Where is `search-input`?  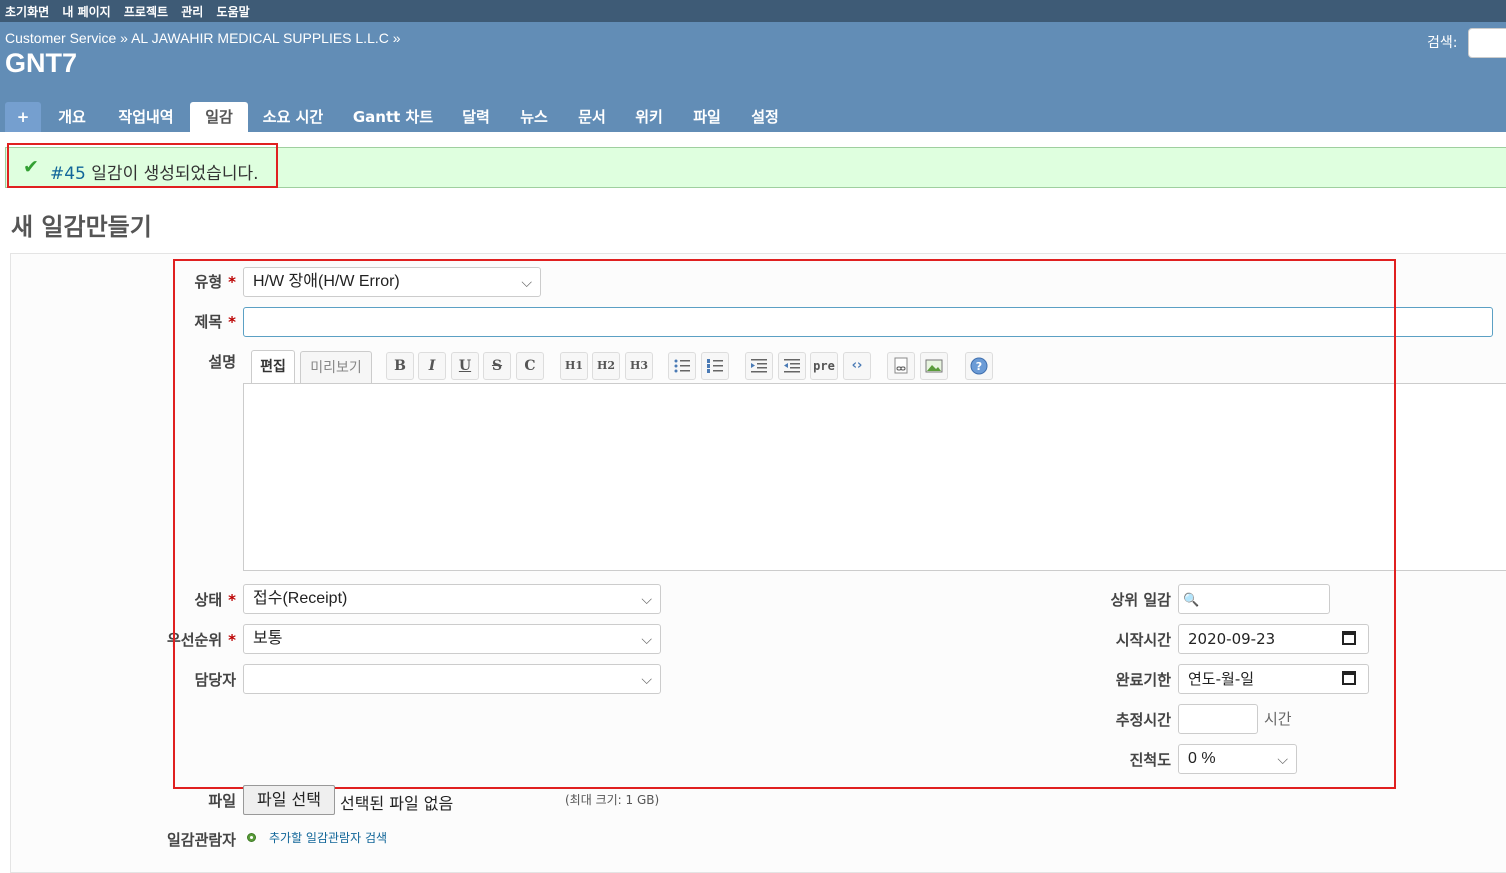
search-input is located at coordinates (1487, 43).